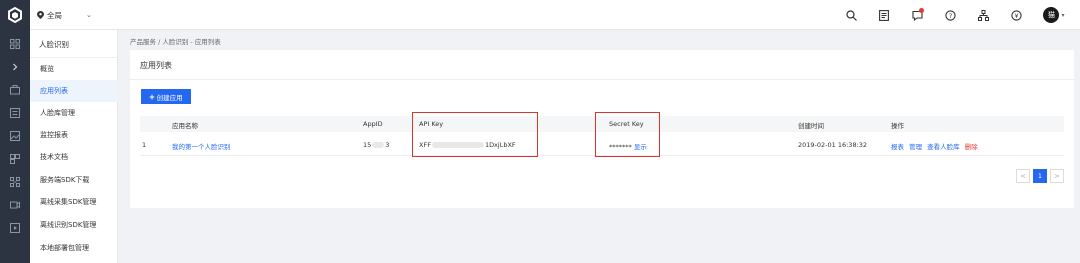  I want to click on notification-badge, so click(921, 10).